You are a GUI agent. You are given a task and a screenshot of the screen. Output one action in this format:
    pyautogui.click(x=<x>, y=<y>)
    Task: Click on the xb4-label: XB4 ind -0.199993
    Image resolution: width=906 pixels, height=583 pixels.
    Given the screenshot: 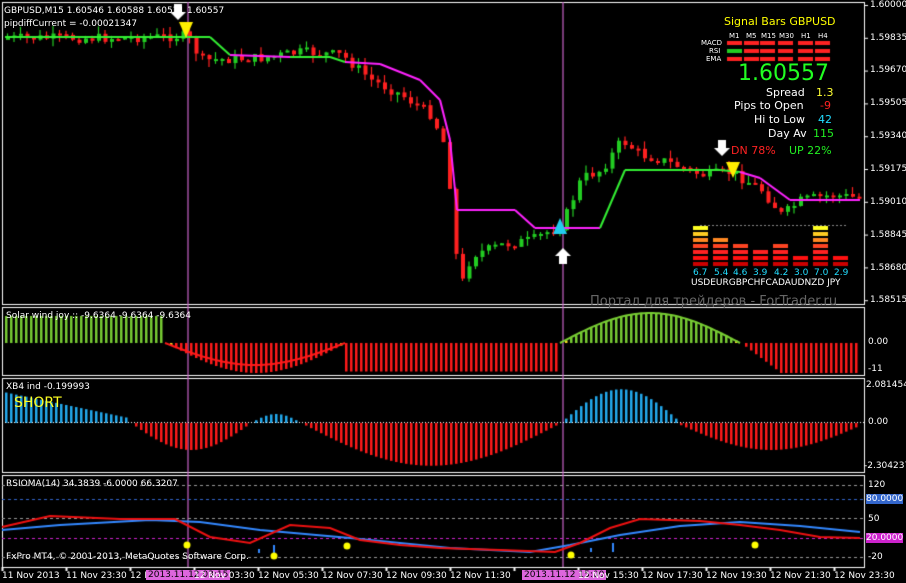 What is the action you would take?
    pyautogui.click(x=48, y=387)
    